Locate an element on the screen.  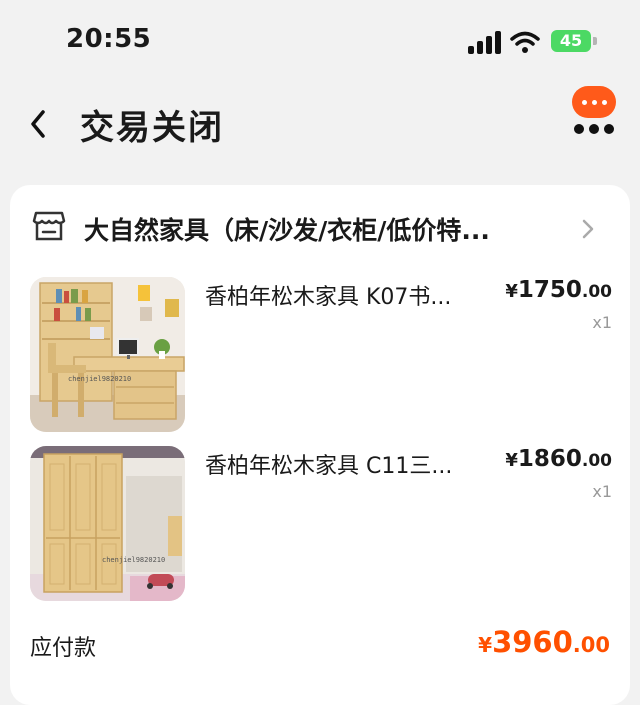
wifi-icon is located at coordinates (525, 42).